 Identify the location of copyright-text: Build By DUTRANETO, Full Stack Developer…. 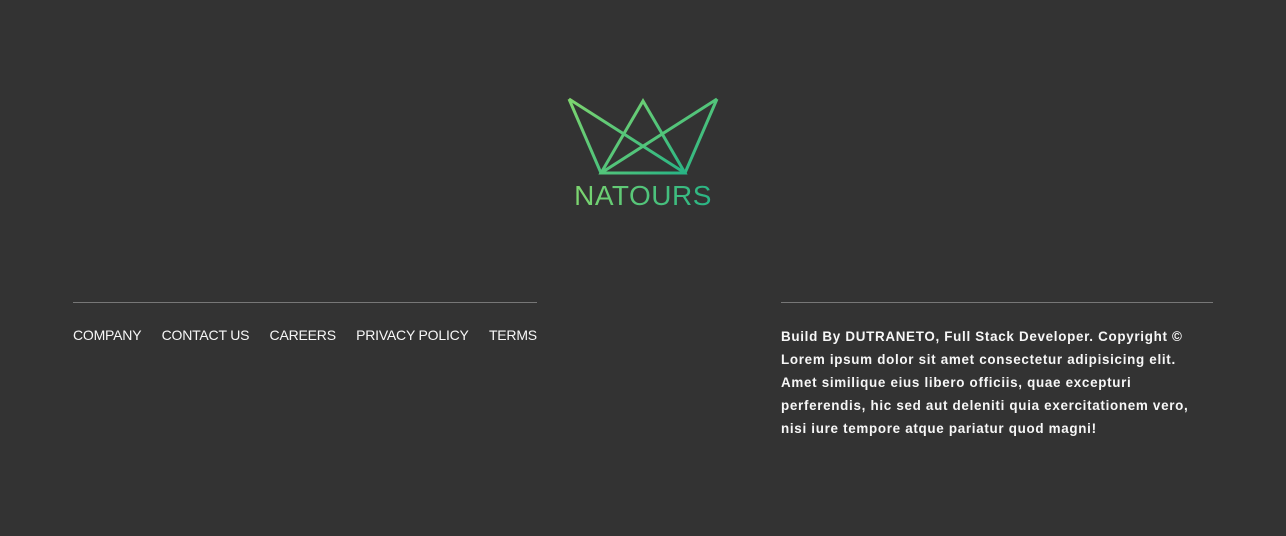
(997, 371).